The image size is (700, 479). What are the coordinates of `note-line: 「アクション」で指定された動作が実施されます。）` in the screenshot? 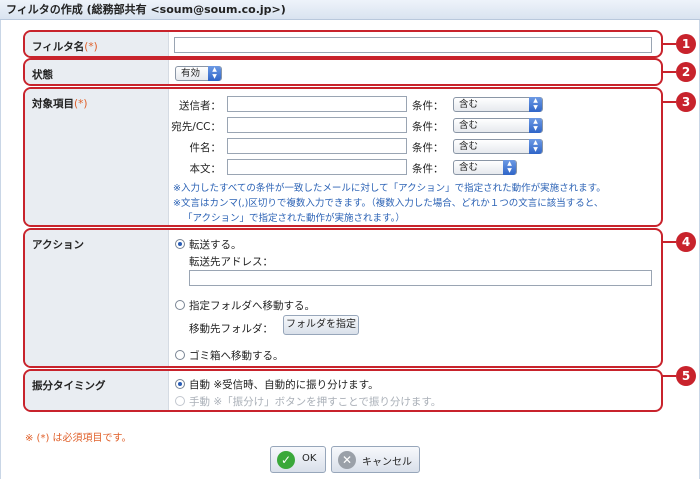 It's located at (294, 218).